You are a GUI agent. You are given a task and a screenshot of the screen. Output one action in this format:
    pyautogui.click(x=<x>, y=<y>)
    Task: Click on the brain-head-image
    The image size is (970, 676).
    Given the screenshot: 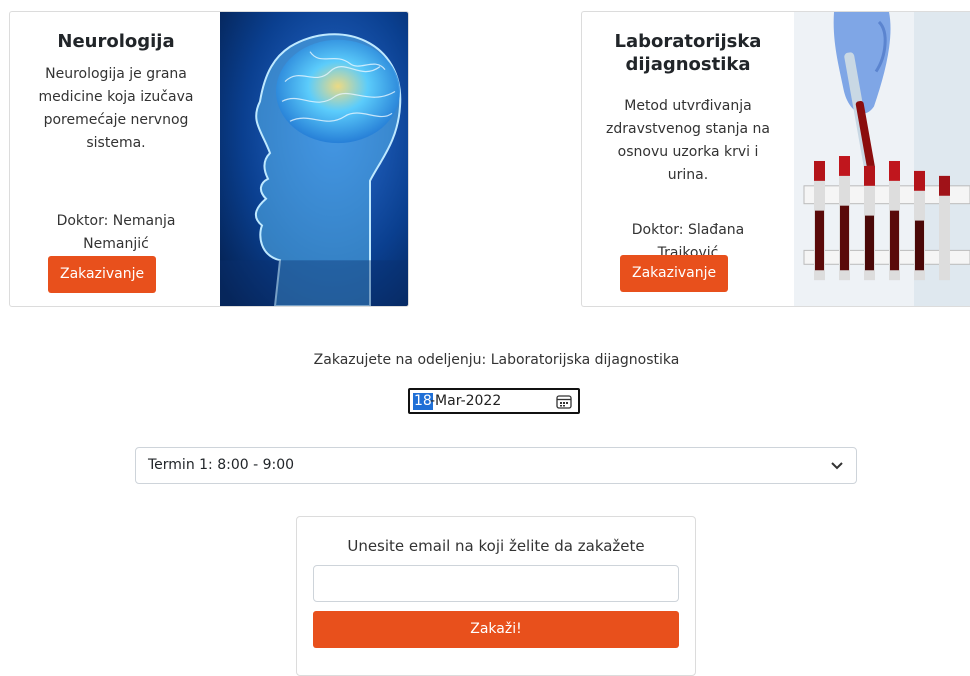 What is the action you would take?
    pyautogui.click(x=314, y=159)
    